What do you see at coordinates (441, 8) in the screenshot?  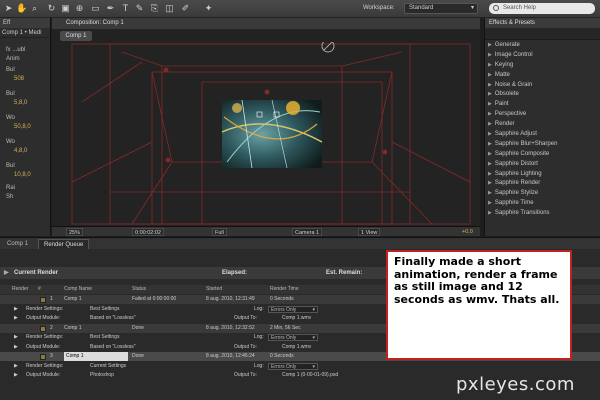 I see `workspace-select: Standard` at bounding box center [441, 8].